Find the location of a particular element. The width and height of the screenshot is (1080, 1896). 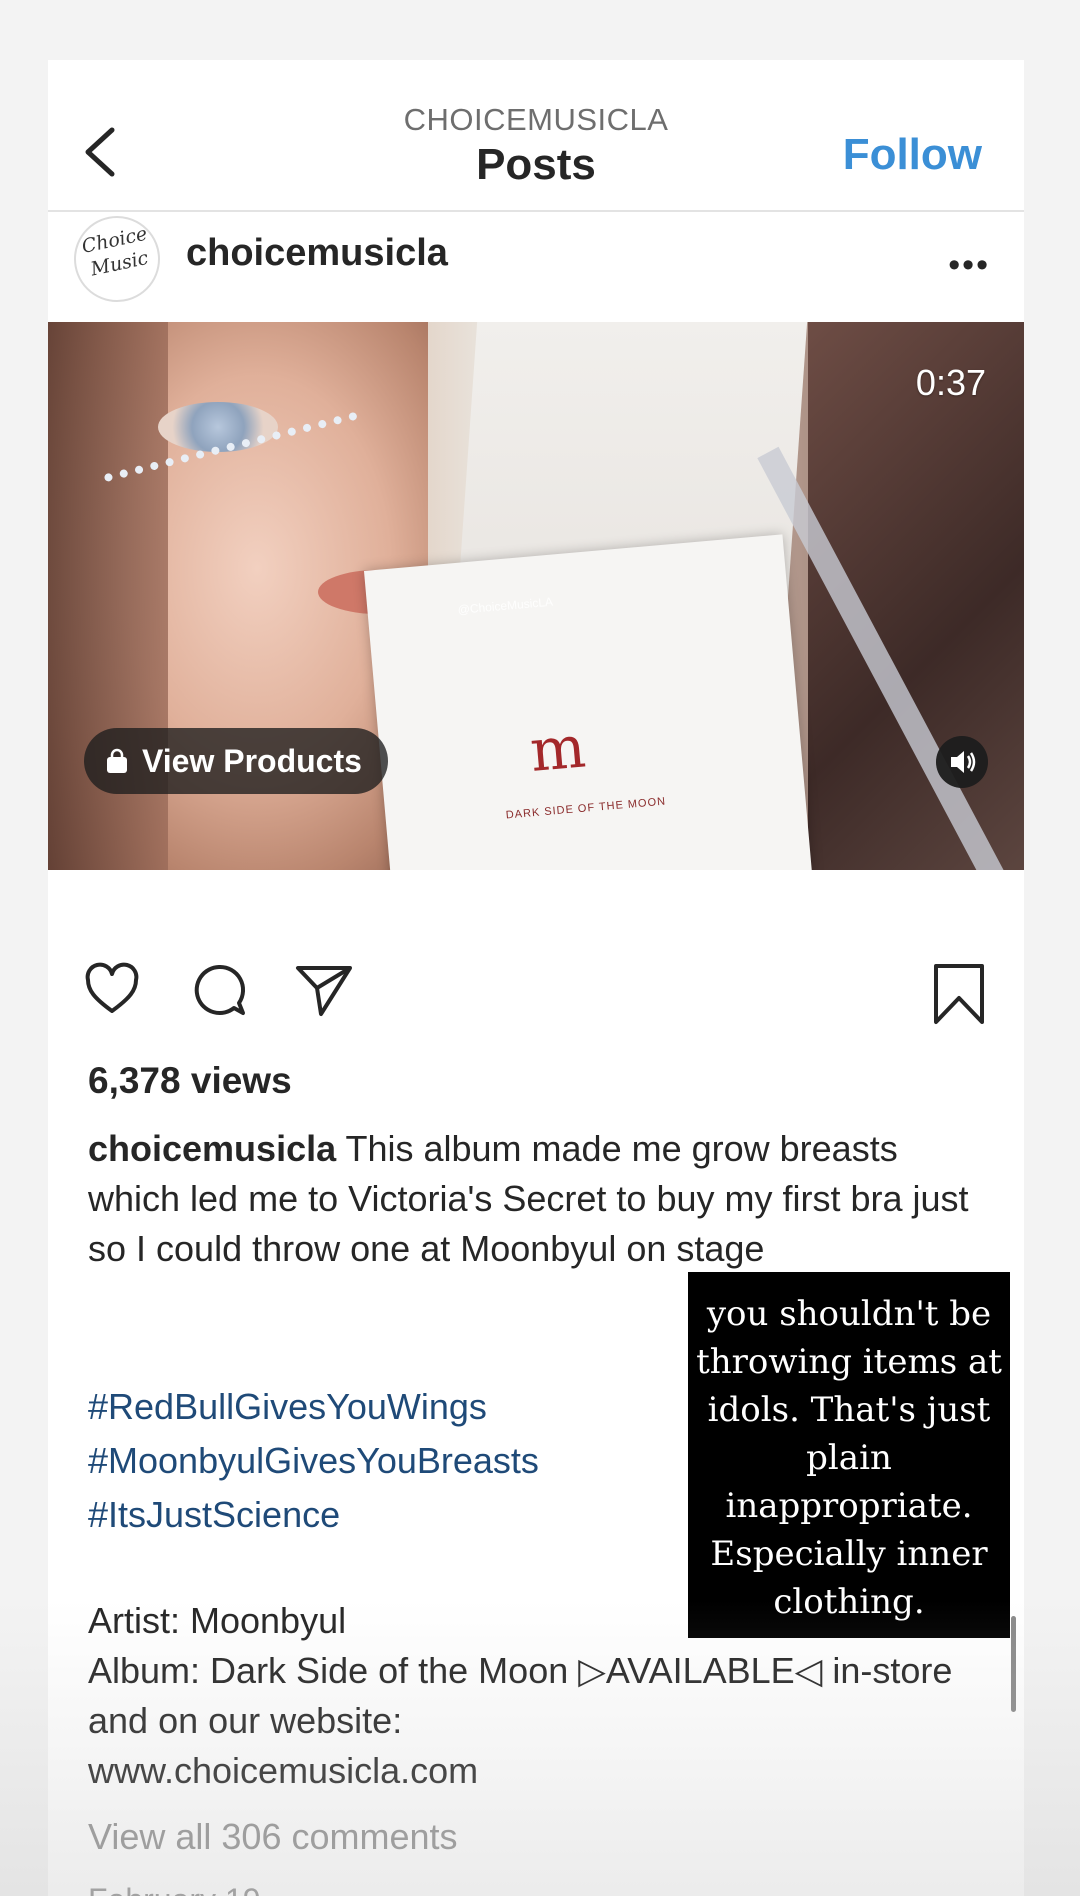

bookmark-save-icon is located at coordinates (959, 994).